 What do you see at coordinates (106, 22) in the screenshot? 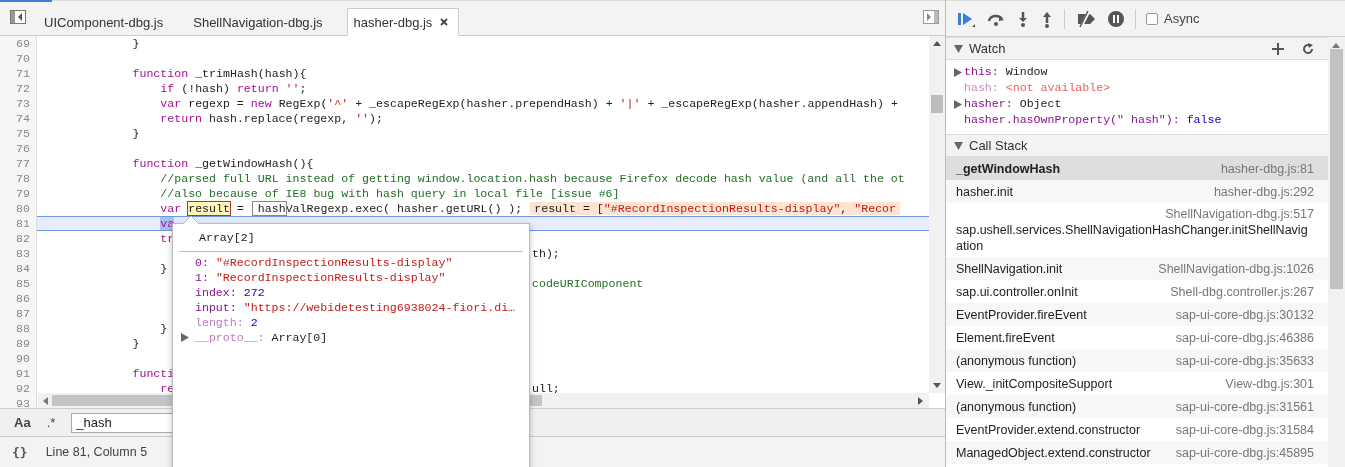
I see `file-tab: UIComponent-dbg.js` at bounding box center [106, 22].